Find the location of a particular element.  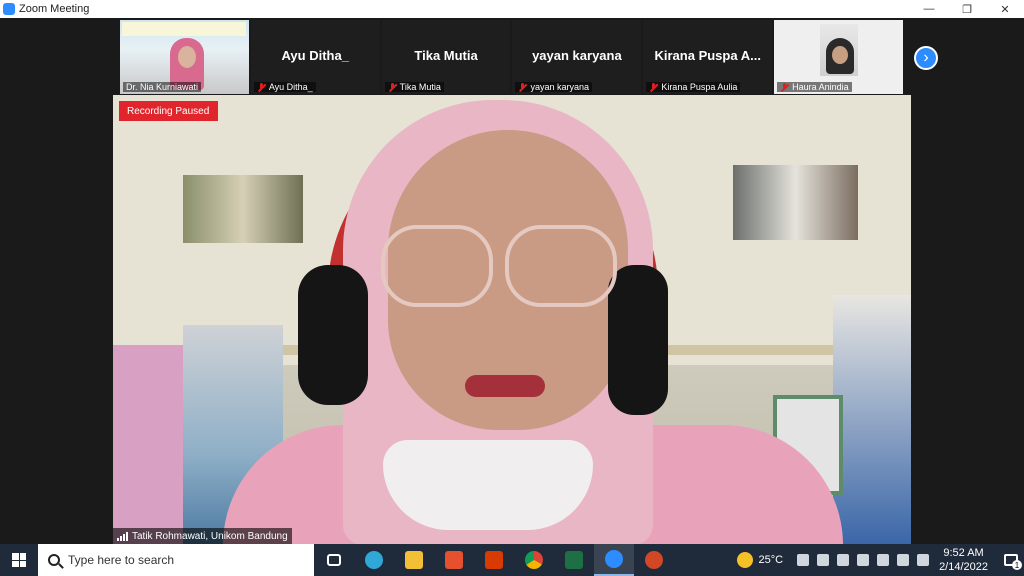

participant-tile: Haura Anindia is located at coordinates (838, 57).